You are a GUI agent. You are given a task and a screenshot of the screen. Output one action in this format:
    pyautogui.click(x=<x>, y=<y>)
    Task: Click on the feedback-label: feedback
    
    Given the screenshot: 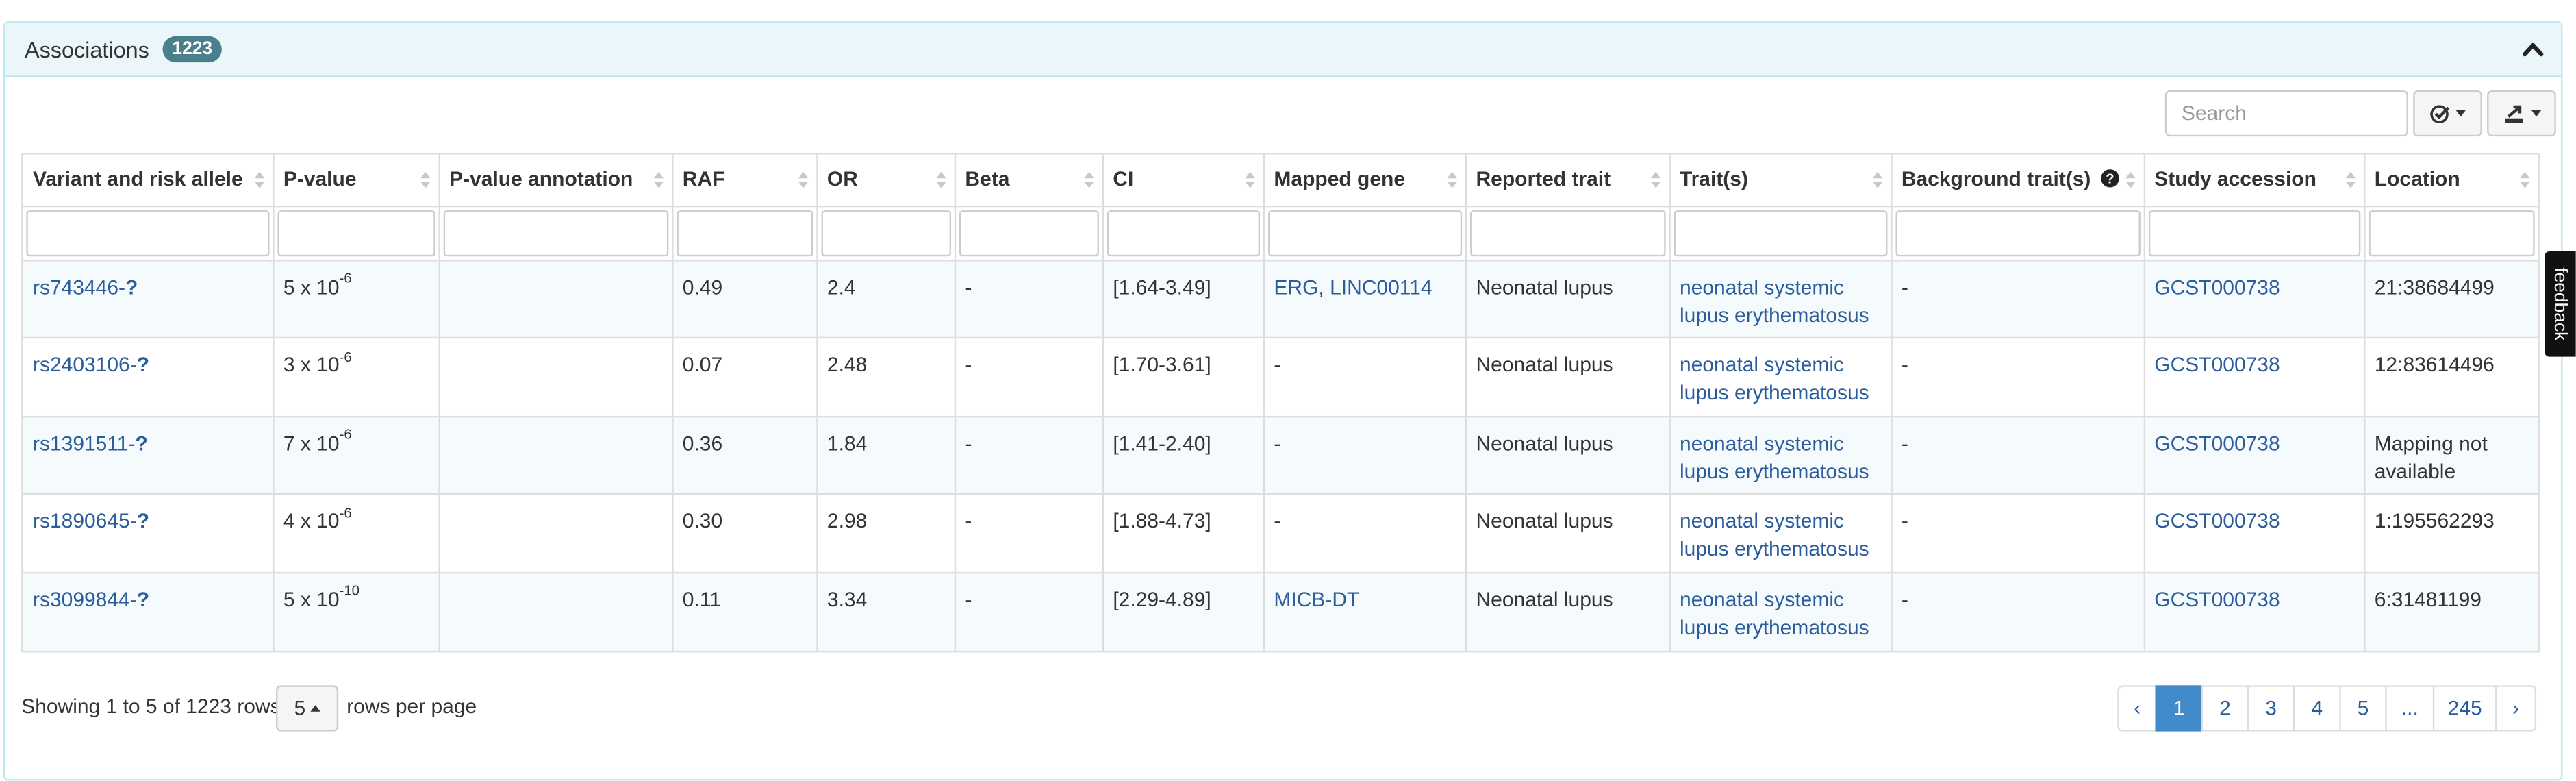 What is the action you would take?
    pyautogui.click(x=2560, y=304)
    